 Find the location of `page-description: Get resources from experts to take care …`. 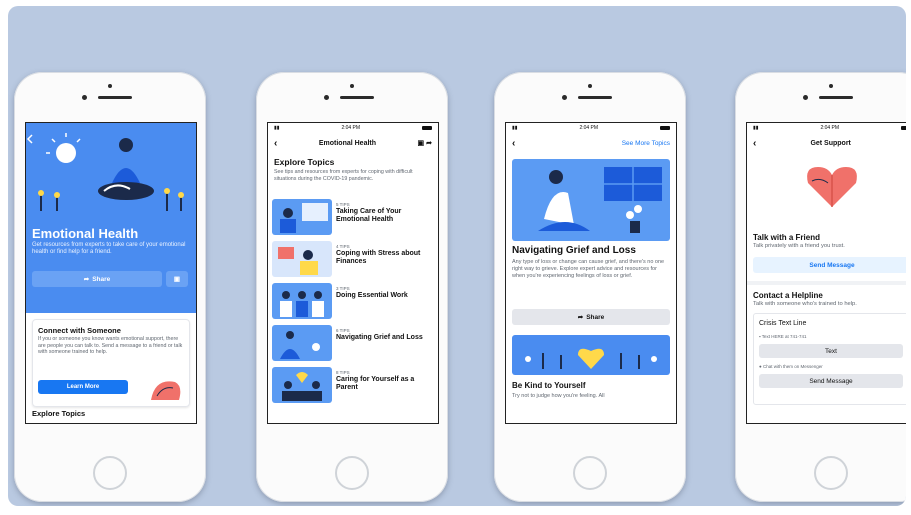

page-description: Get resources from experts to take care … is located at coordinates (109, 248).